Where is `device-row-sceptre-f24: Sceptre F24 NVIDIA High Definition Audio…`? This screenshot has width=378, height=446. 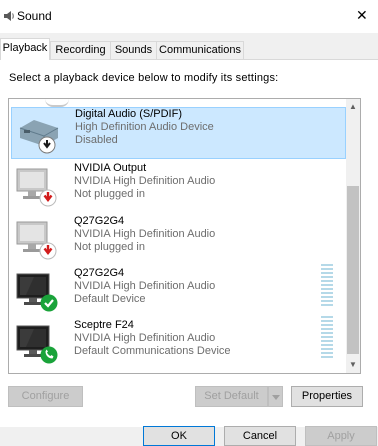
device-row-sceptre-f24: Sceptre F24 NVIDIA High Definition Audio… is located at coordinates (178, 343).